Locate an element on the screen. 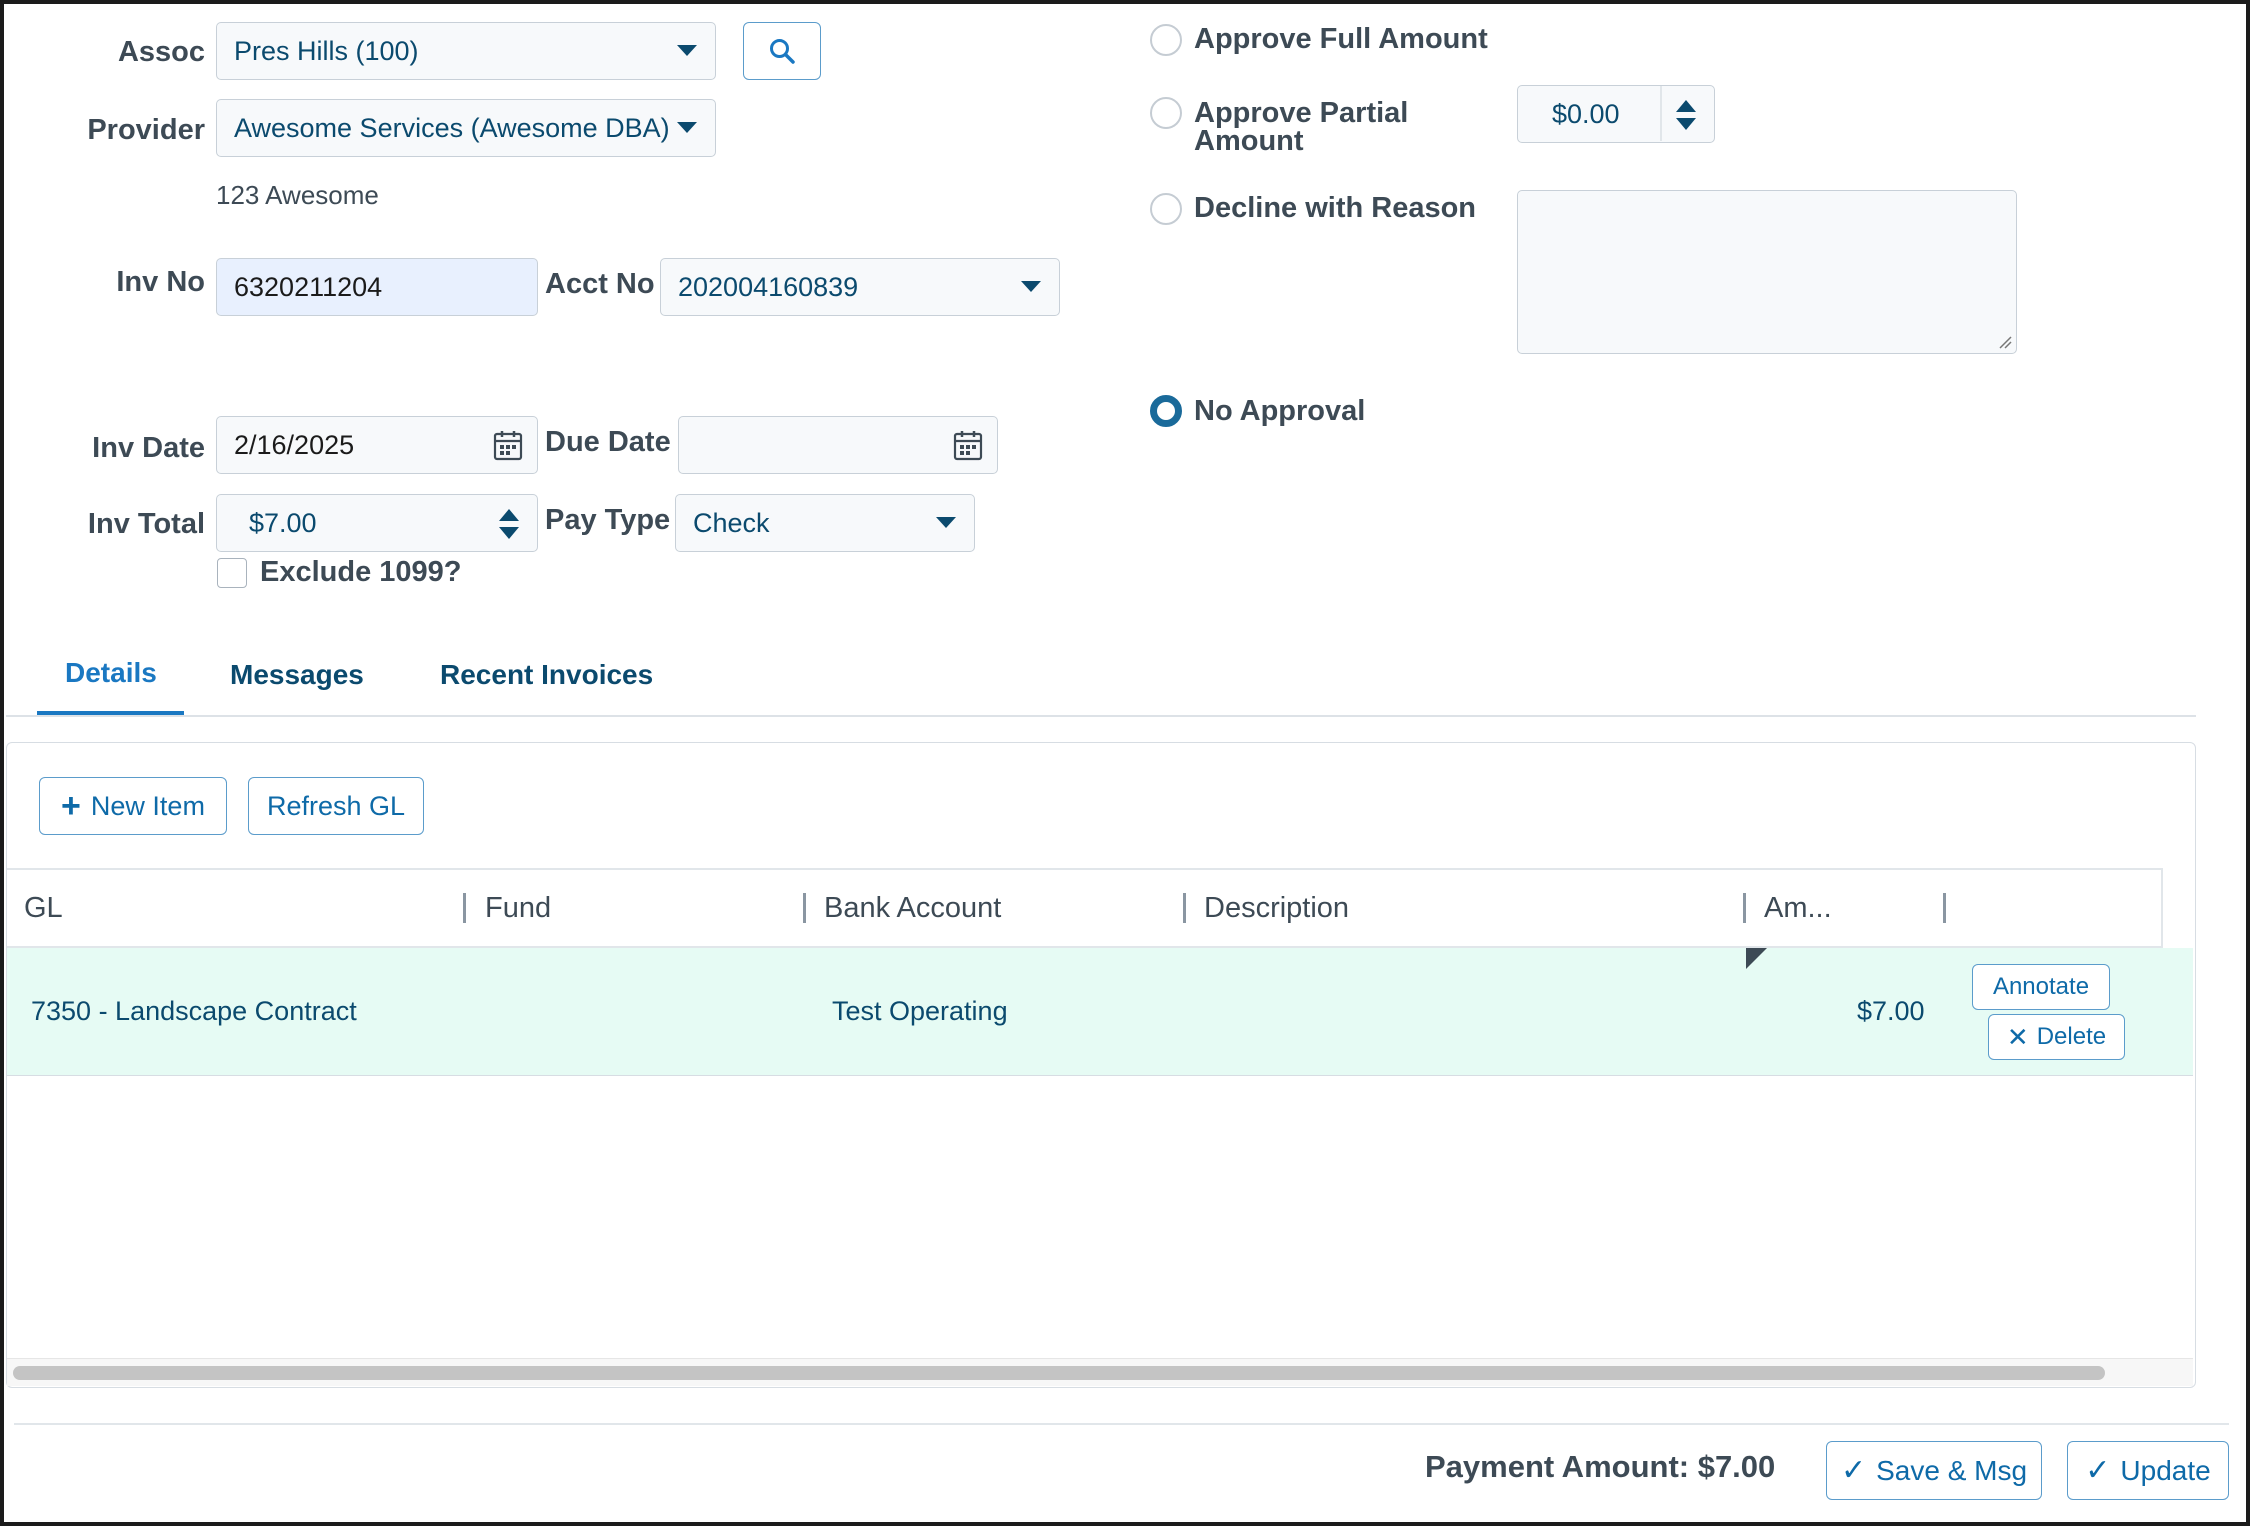  delete-label: Delete is located at coordinates (2071, 1036).